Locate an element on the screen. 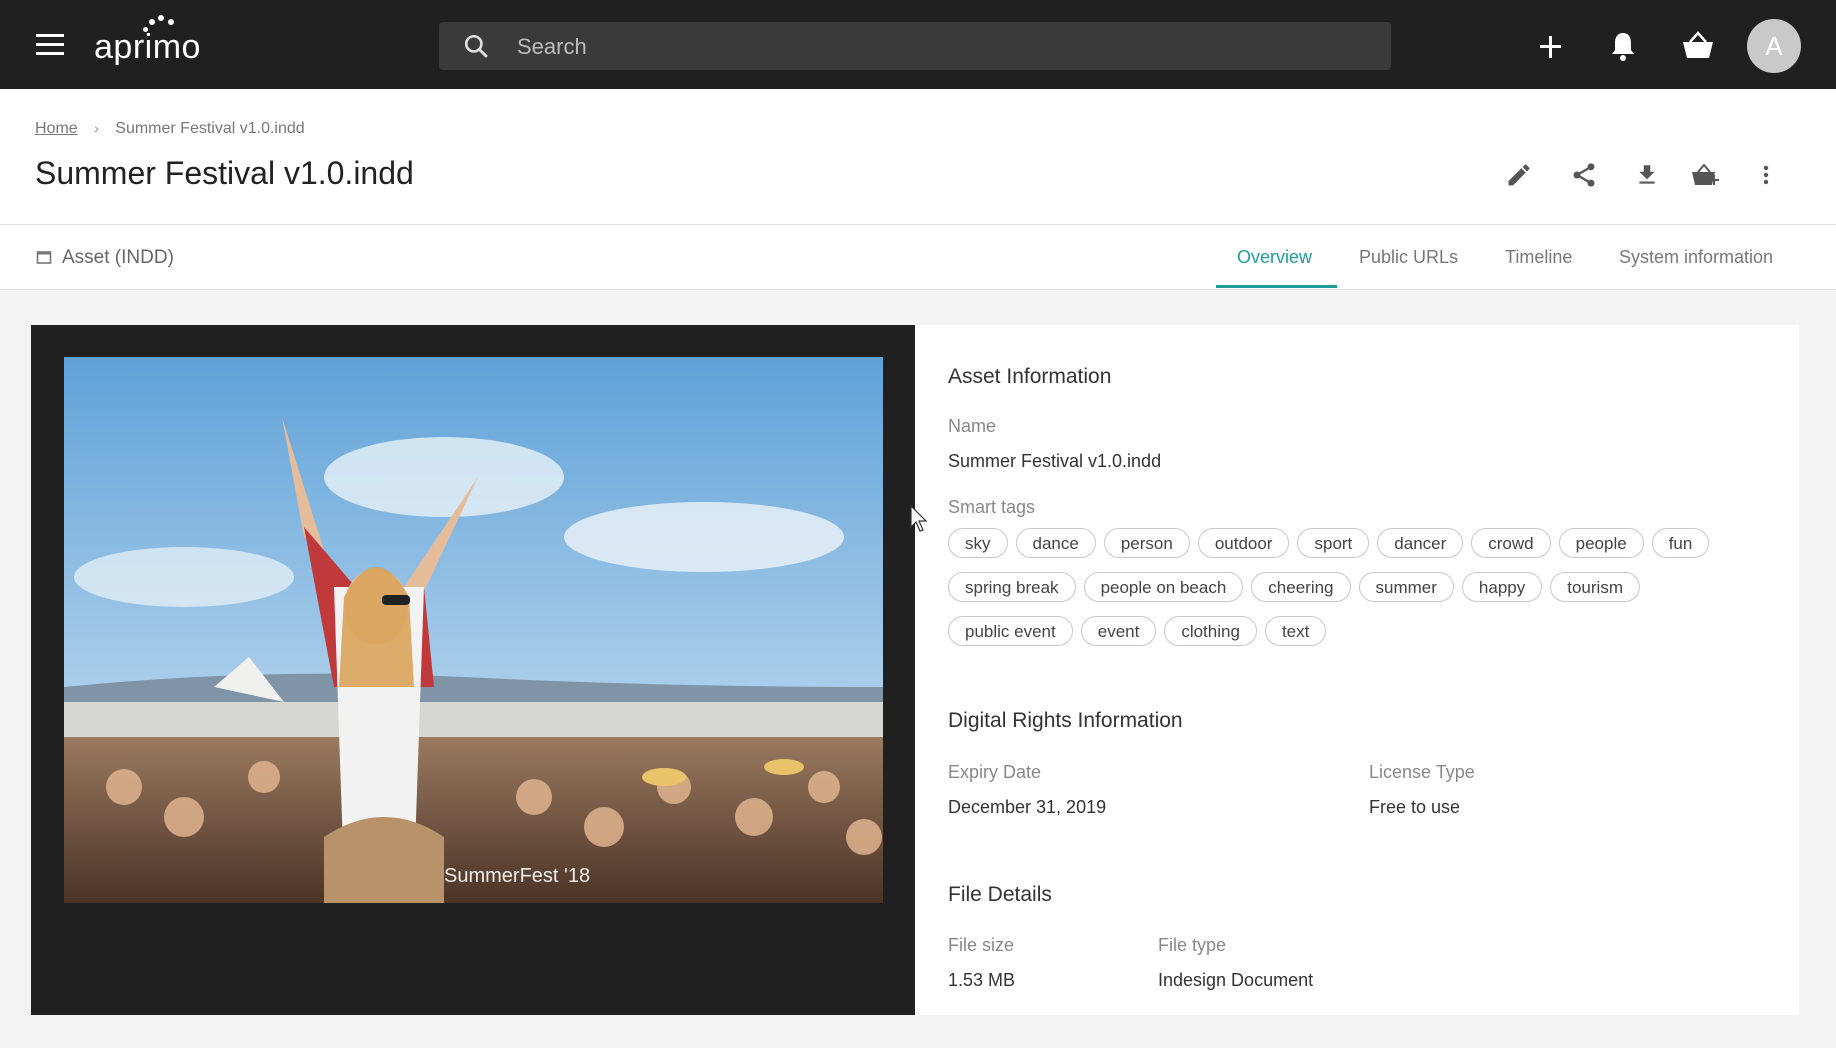  asset-square-icon is located at coordinates (44, 257).